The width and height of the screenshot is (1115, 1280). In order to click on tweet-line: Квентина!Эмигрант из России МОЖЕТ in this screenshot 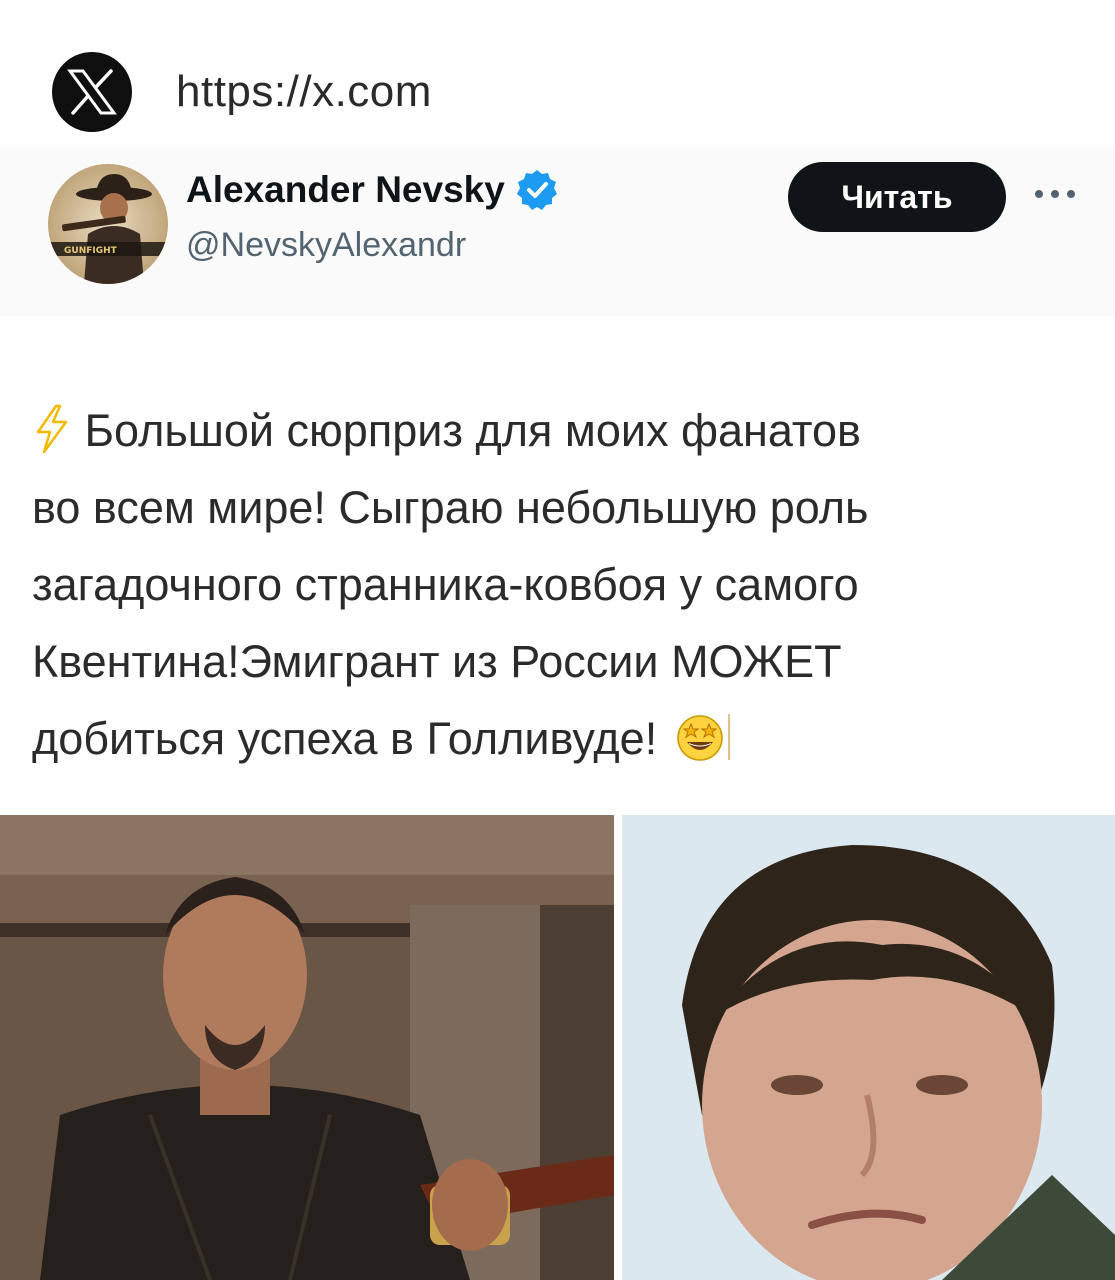, I will do `click(437, 661)`.